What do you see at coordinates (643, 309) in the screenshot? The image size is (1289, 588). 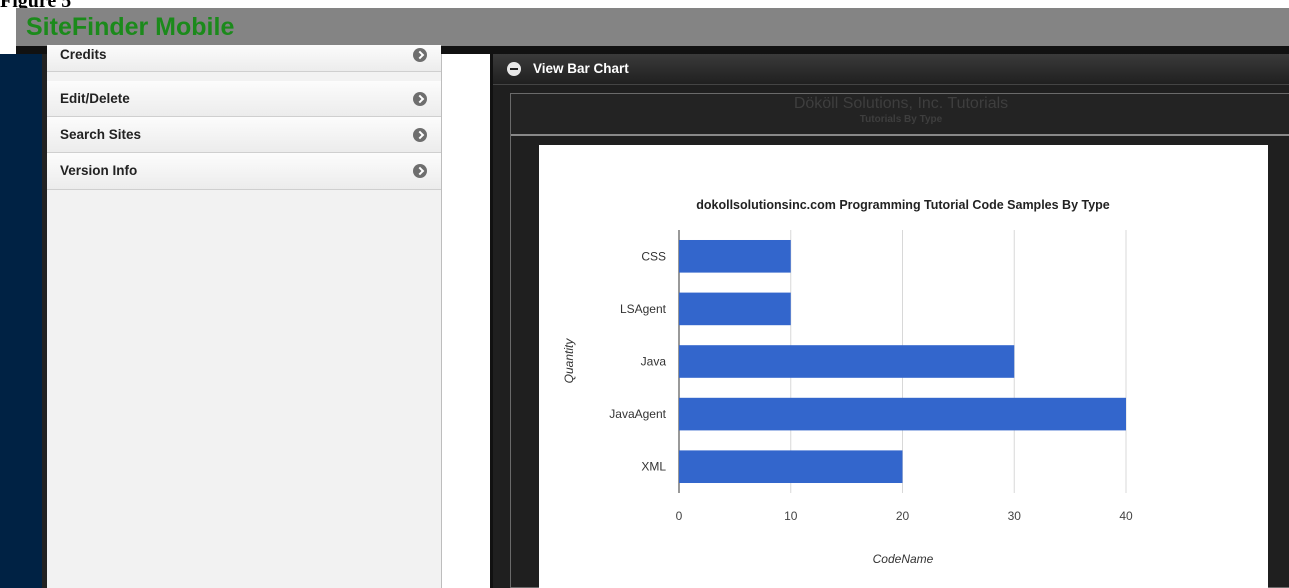 I see `category-label: LSAgent` at bounding box center [643, 309].